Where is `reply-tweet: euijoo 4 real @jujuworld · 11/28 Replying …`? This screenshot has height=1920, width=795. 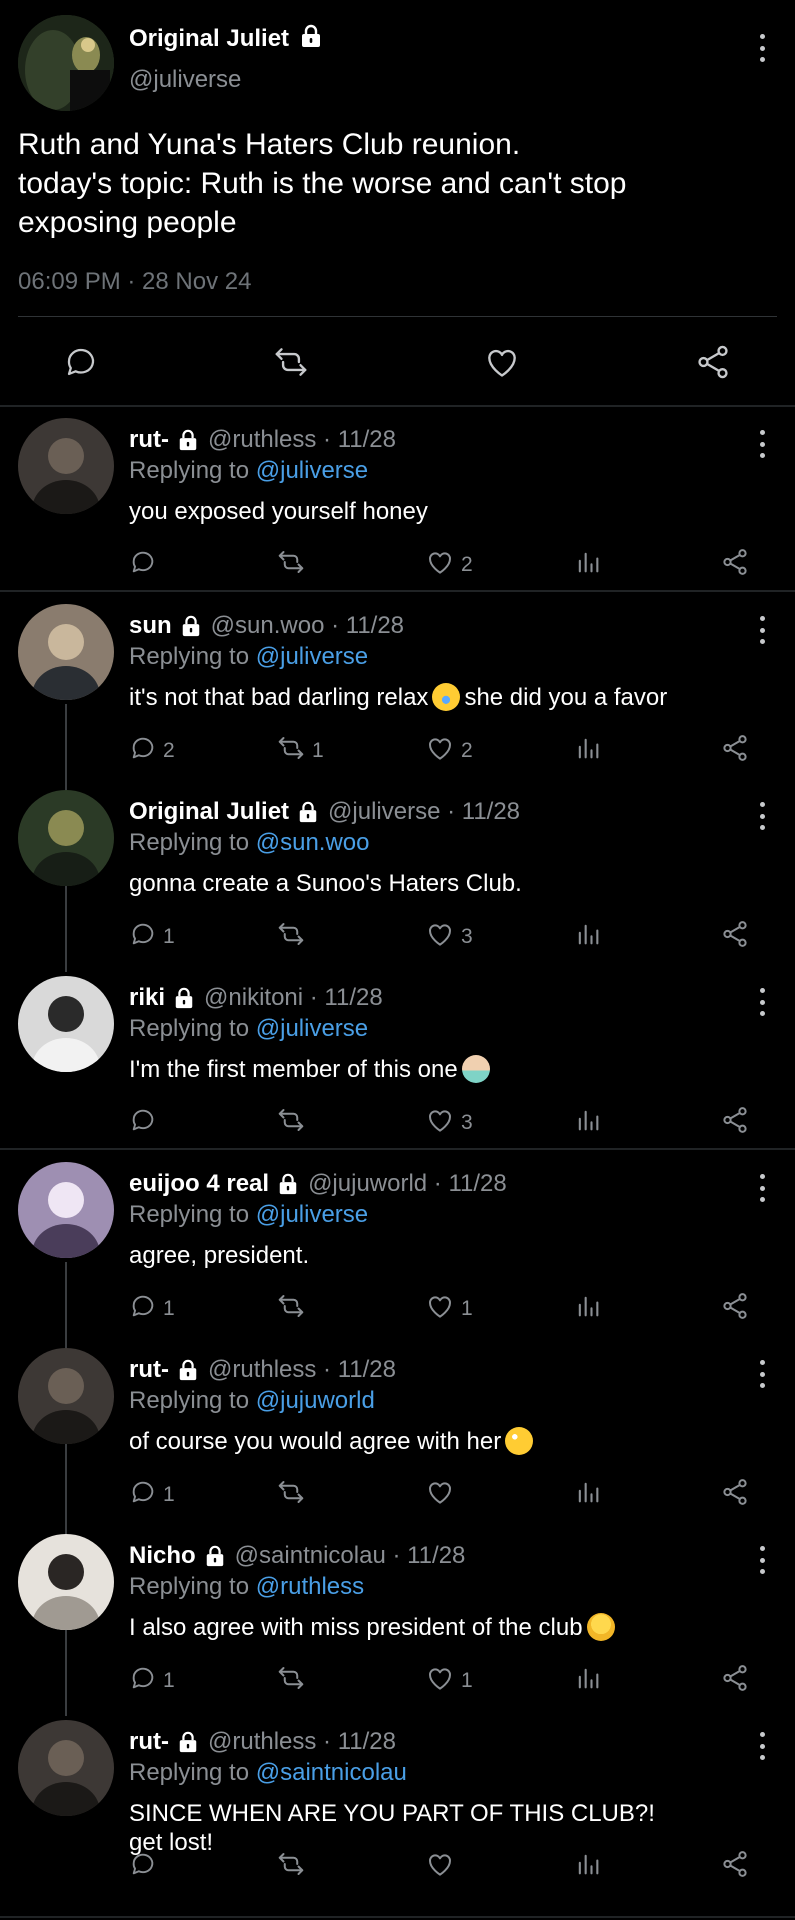
reply-tweet: euijoo 4 real @jujuworld · 11/28 Replying … is located at coordinates (397, 1243).